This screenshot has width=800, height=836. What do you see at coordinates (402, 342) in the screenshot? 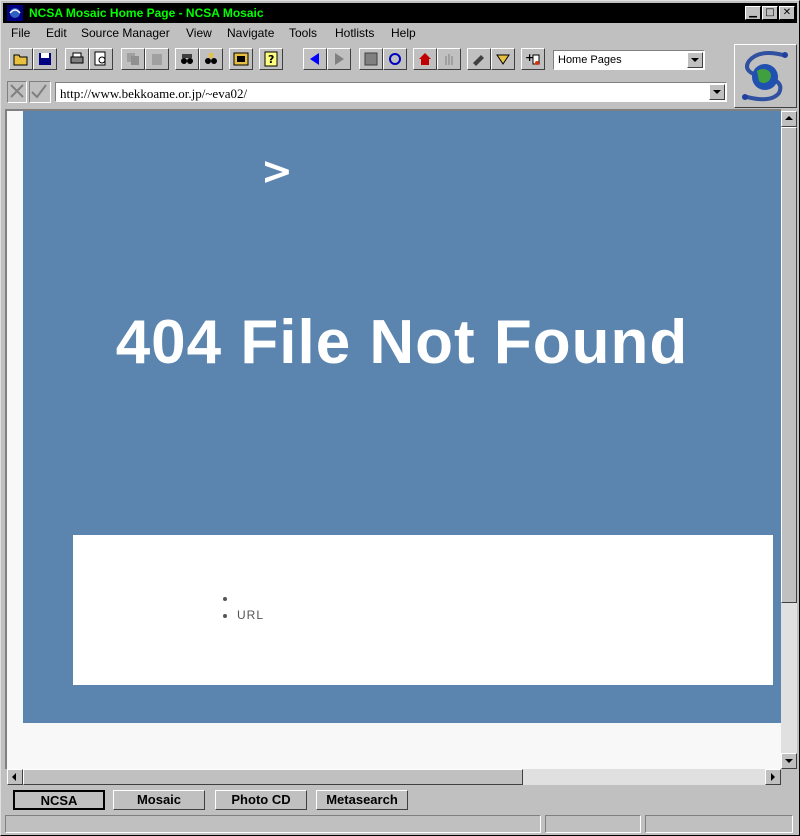
I see `page-heading: 404 File Not Found` at bounding box center [402, 342].